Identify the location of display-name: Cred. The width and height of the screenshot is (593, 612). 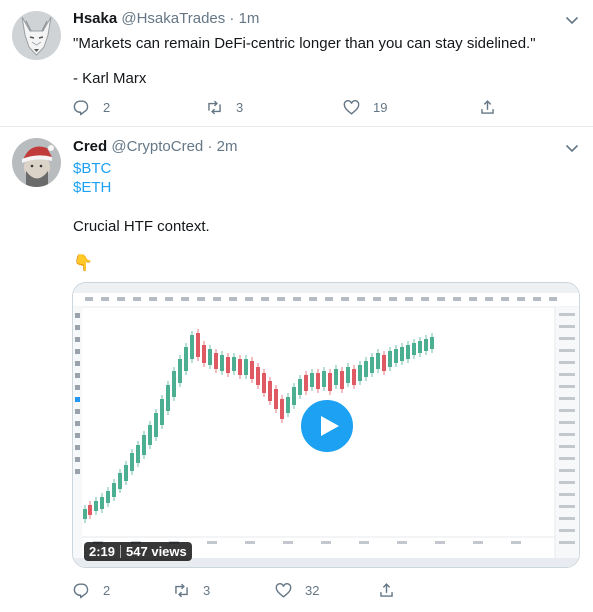
(90, 146).